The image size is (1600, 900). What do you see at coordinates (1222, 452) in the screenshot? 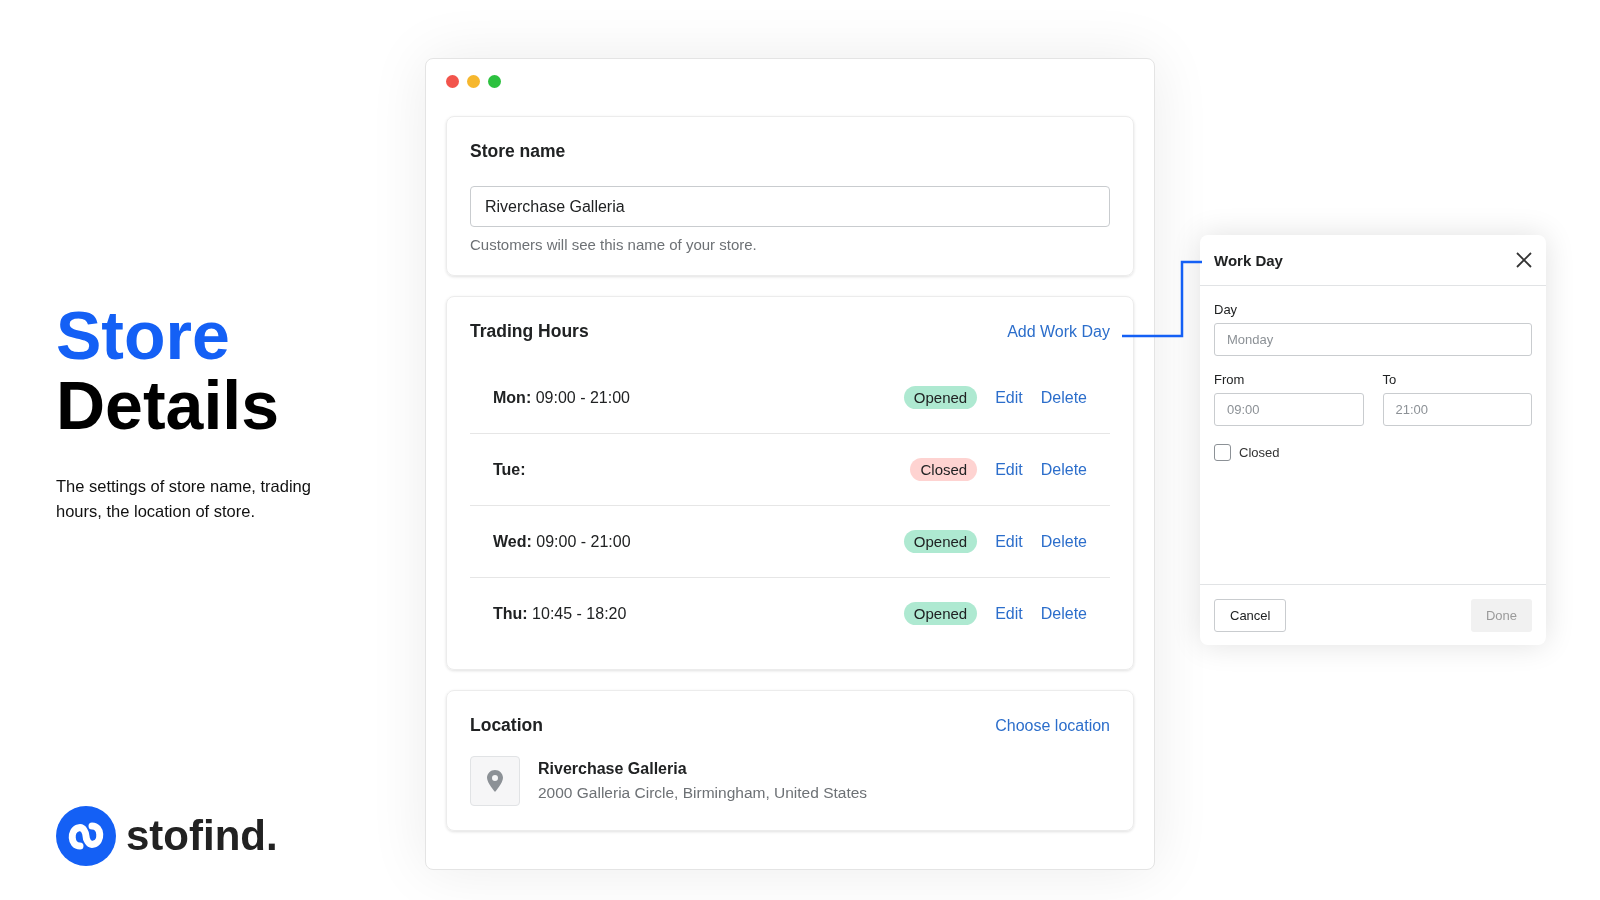
I see `closed-checkbox` at bounding box center [1222, 452].